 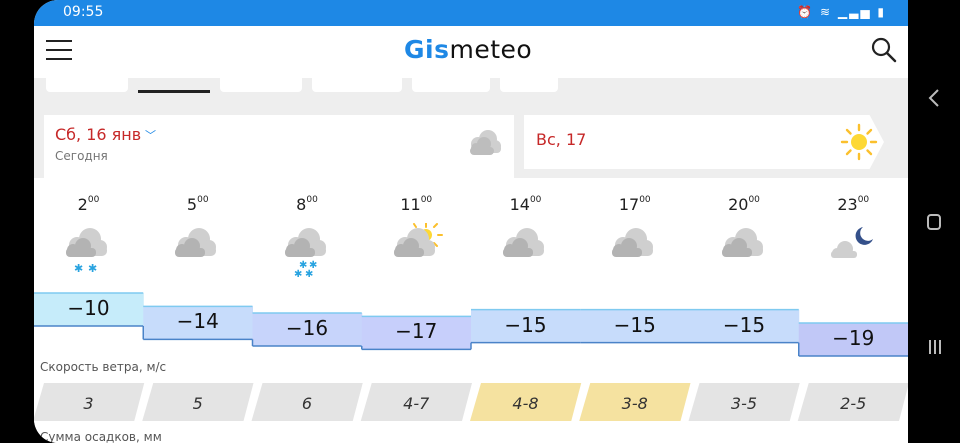 What do you see at coordinates (704, 142) in the screenshot?
I see `day-card-next: Вс, 17` at bounding box center [704, 142].